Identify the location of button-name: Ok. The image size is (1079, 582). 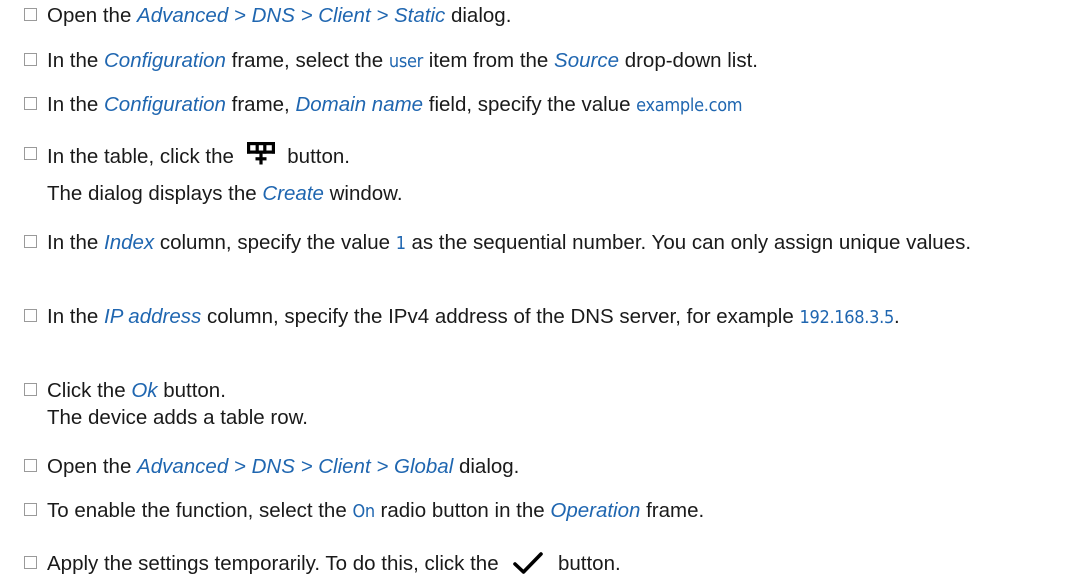
(144, 390).